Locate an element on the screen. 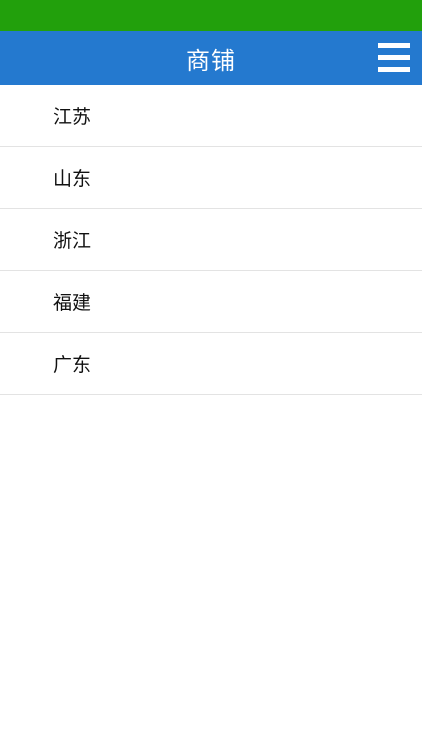  nav-bar: 商铺 is located at coordinates (211, 58).